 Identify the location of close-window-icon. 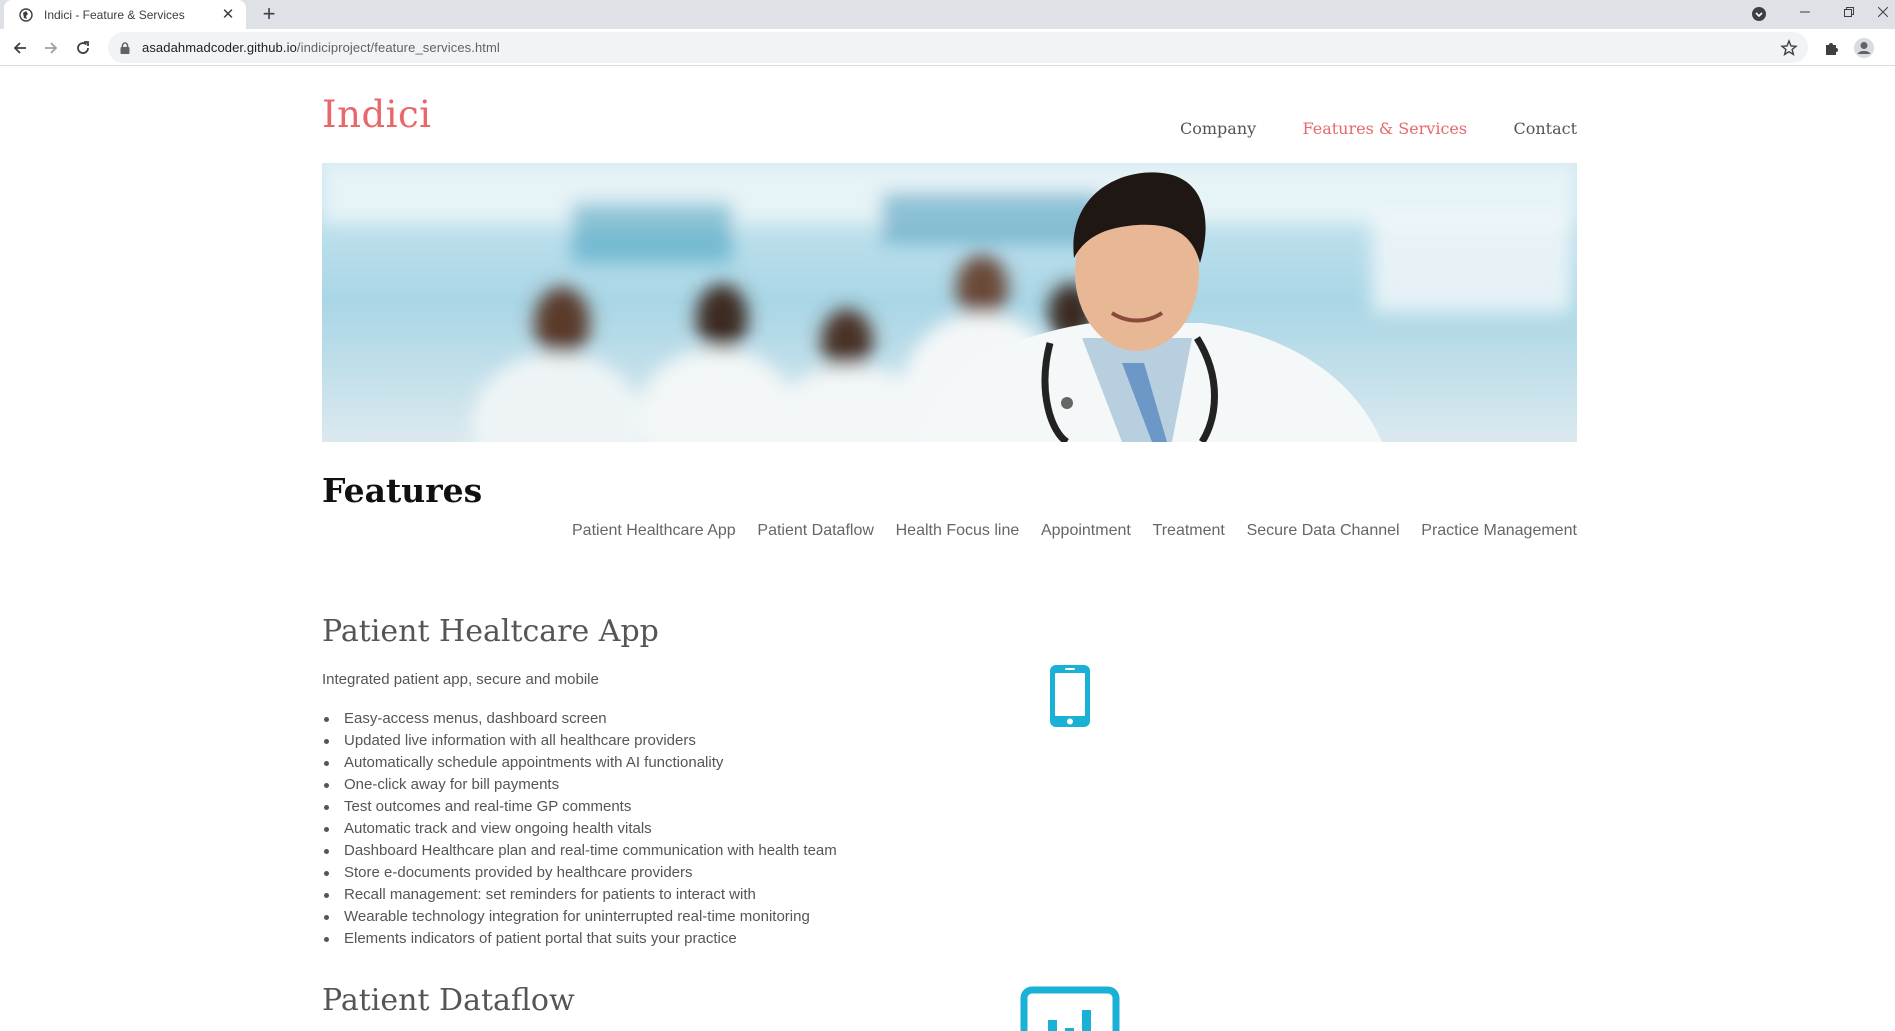
(1883, 12).